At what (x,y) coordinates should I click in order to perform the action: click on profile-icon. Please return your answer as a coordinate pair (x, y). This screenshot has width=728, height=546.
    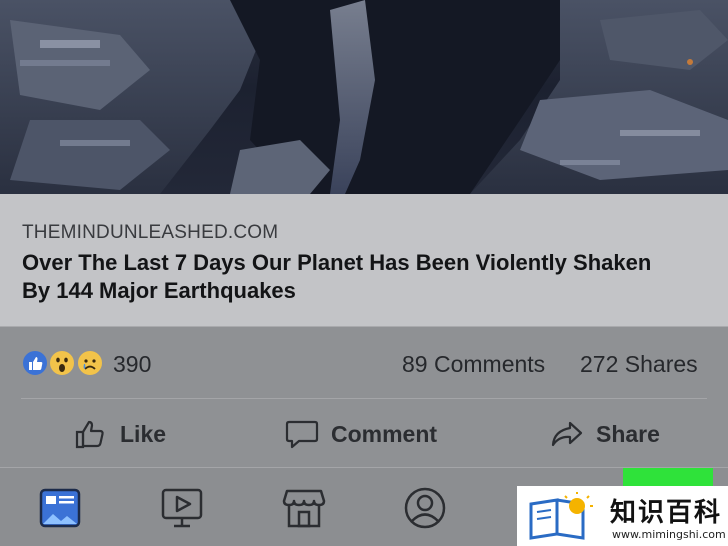
    Looking at the image, I should click on (425, 508).